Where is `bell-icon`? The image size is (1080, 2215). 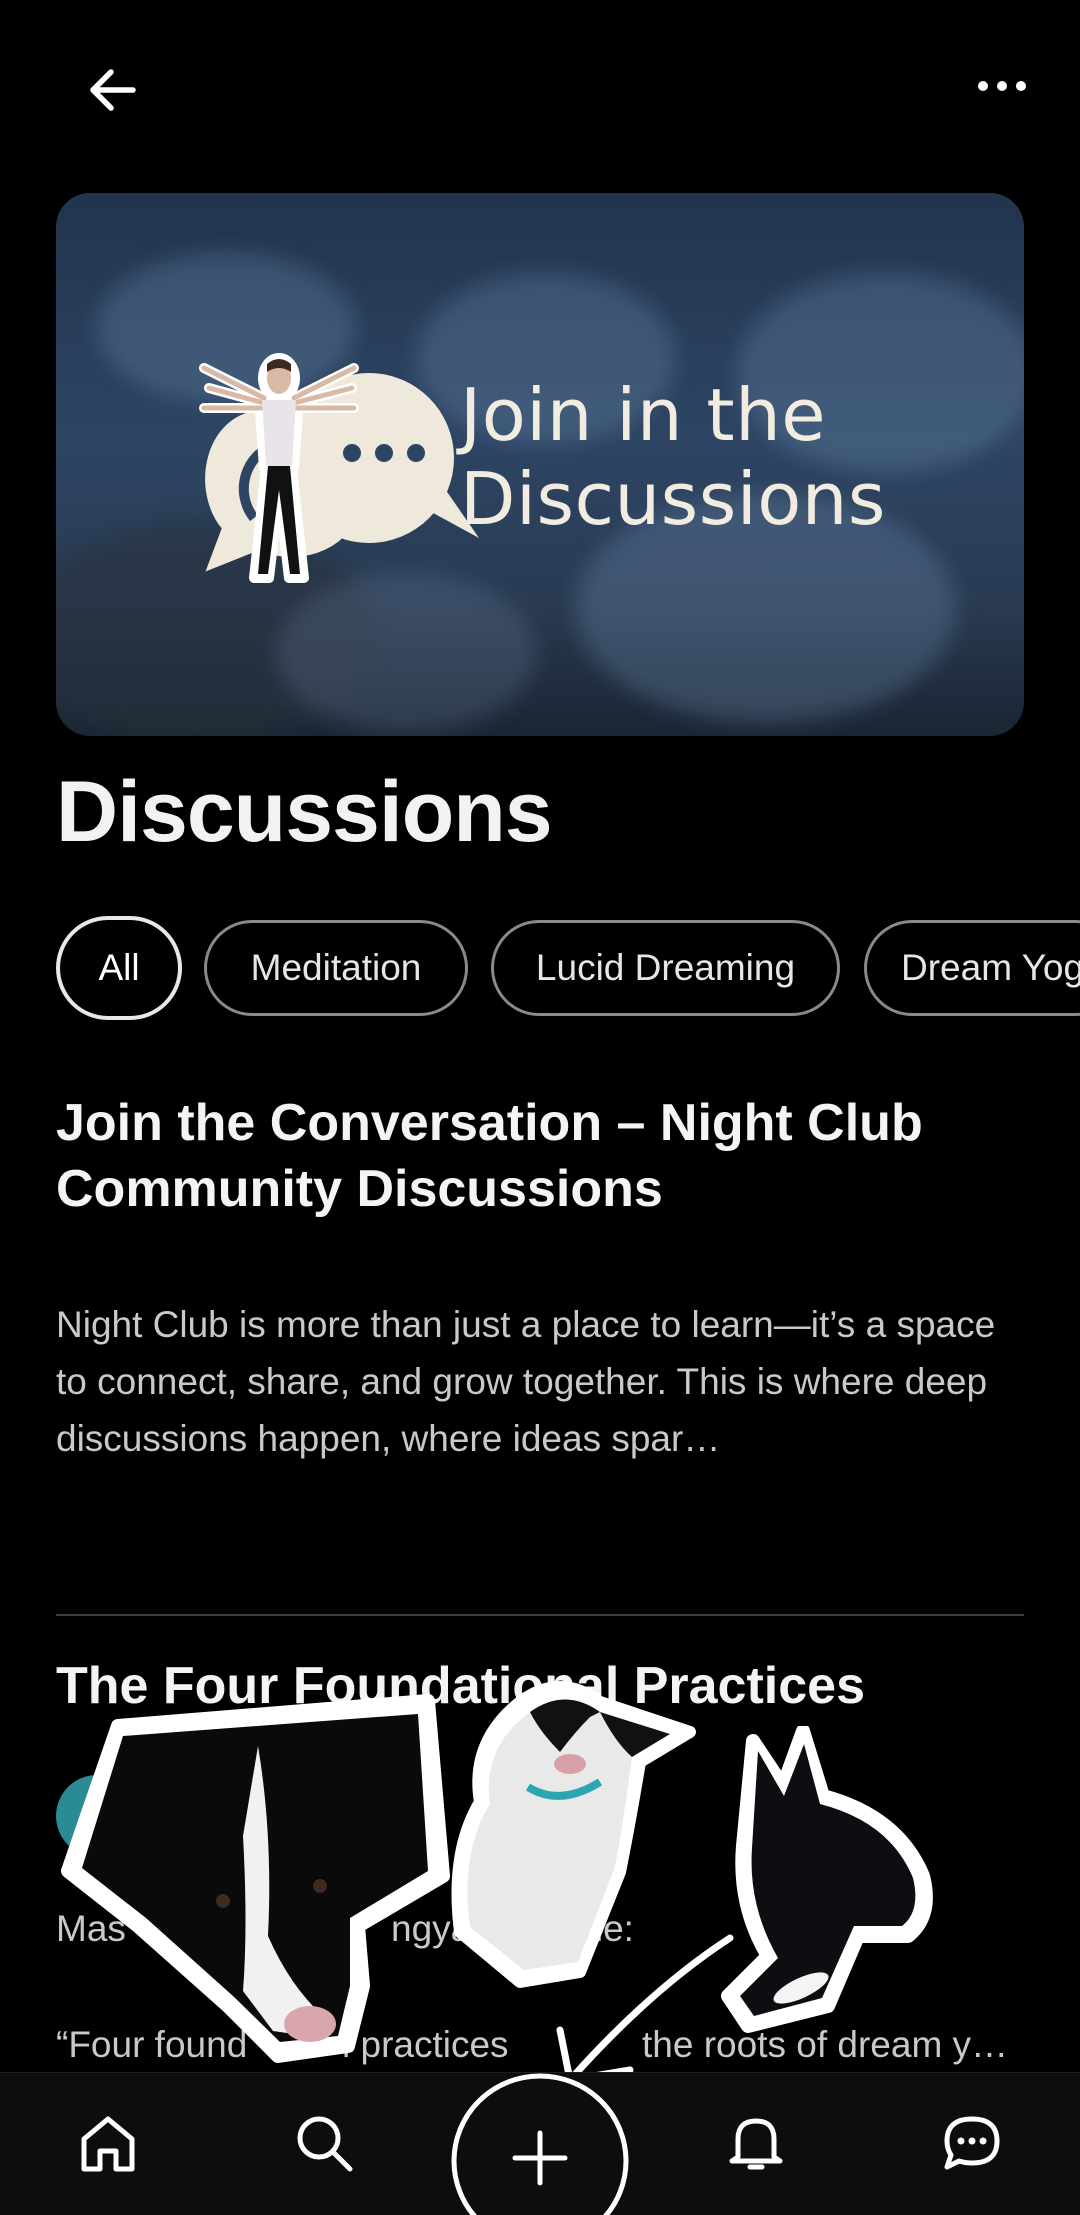
bell-icon is located at coordinates (756, 2144).